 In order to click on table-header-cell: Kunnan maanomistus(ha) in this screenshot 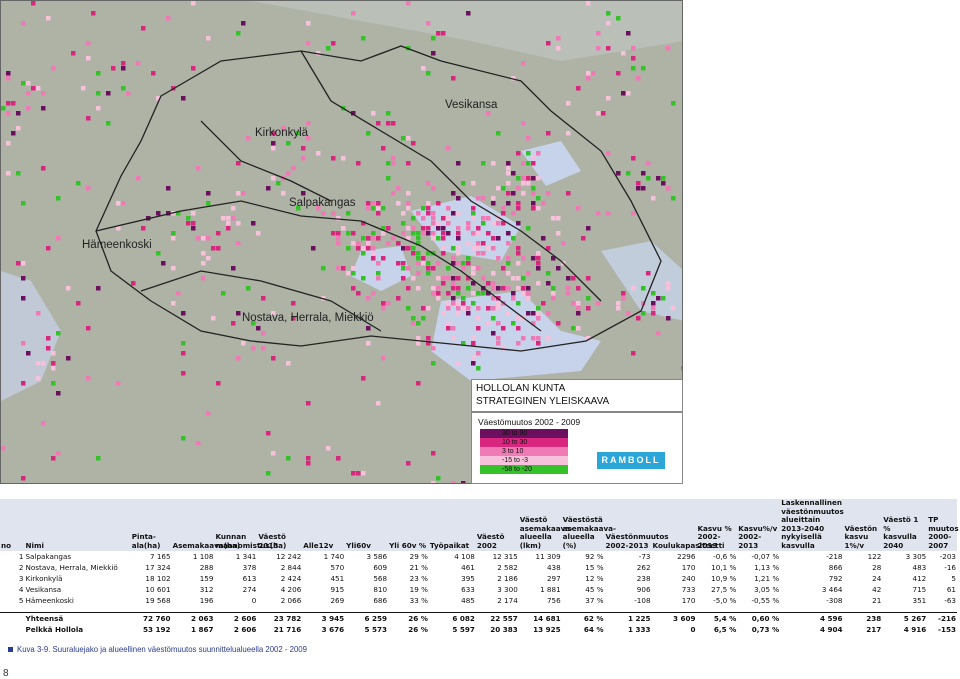, I will do `click(250, 525)`.